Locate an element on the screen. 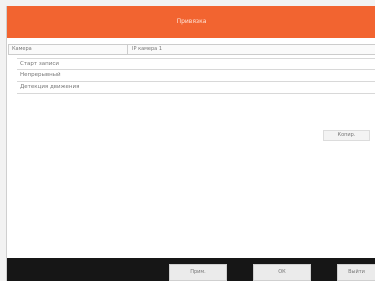 The height and width of the screenshot is (281, 375). copy-button: Копир. is located at coordinates (346, 135).